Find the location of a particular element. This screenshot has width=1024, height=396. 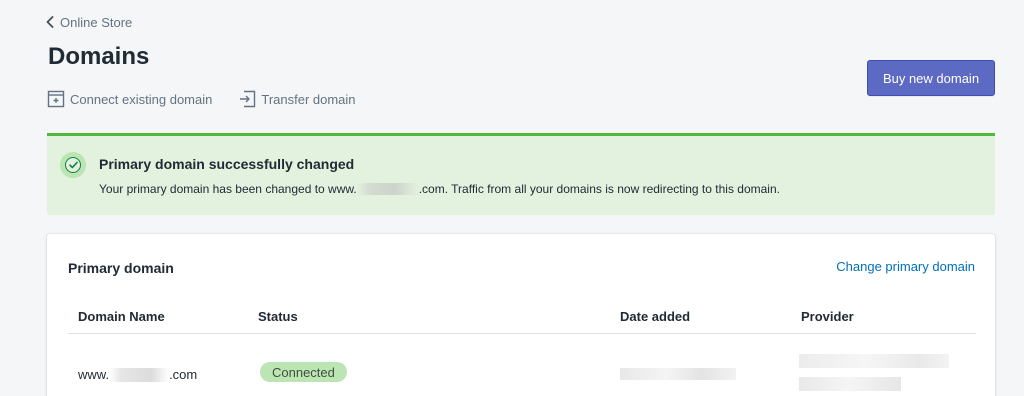

checkmark-circle-icon is located at coordinates (73, 165).